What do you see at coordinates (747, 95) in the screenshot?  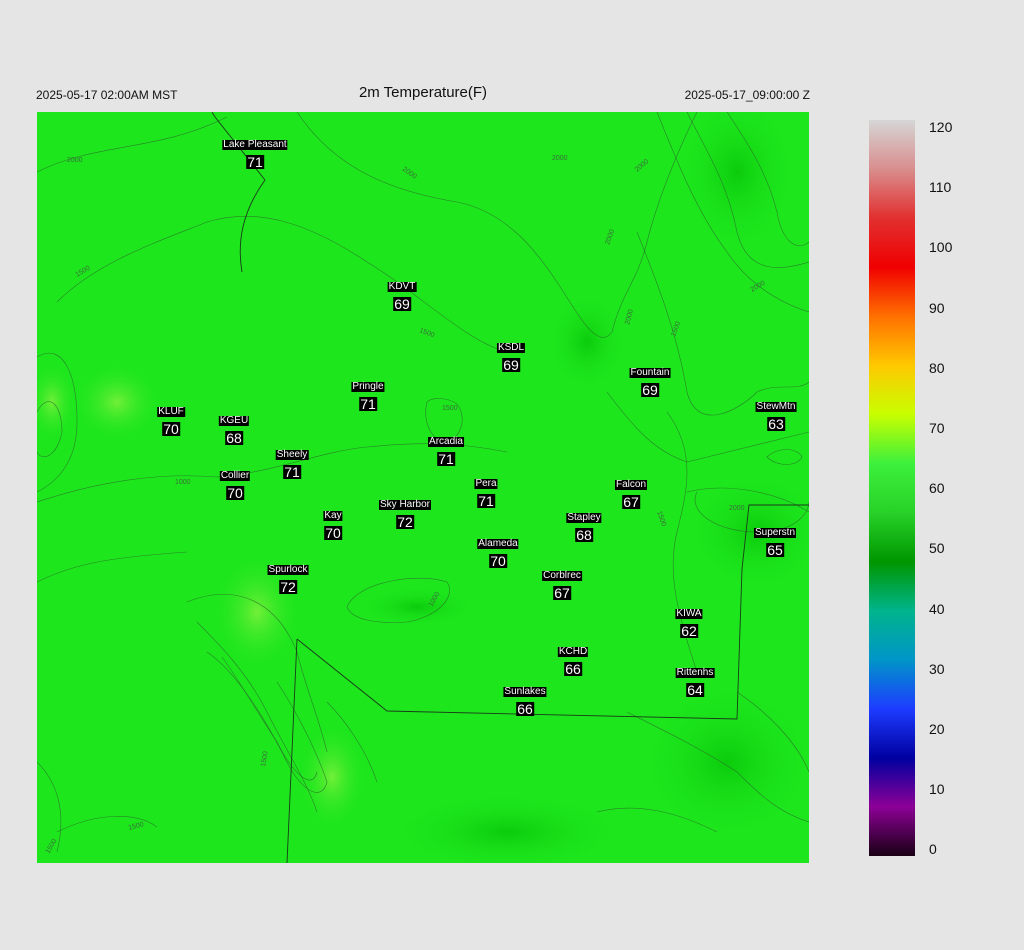 I see `utc-time: 2025-05-17_09:00:00 Z` at bounding box center [747, 95].